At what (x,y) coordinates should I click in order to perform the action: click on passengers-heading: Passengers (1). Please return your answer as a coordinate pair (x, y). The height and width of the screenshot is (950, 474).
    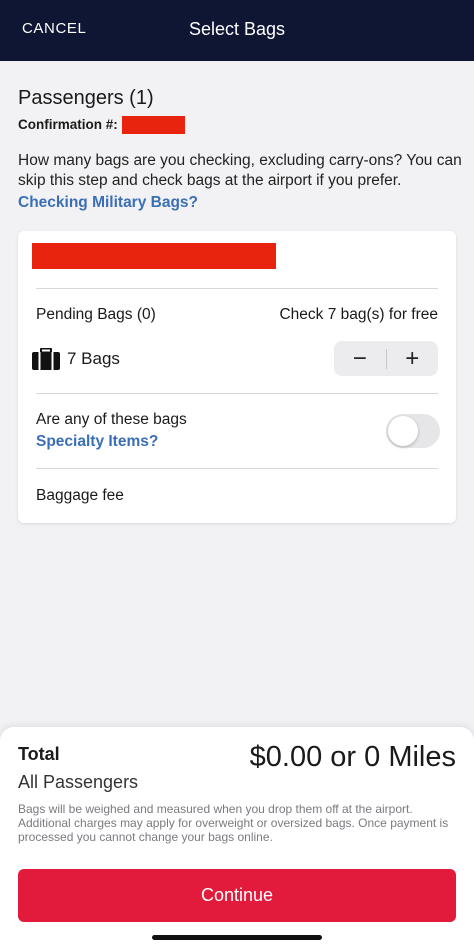
    Looking at the image, I should click on (86, 98).